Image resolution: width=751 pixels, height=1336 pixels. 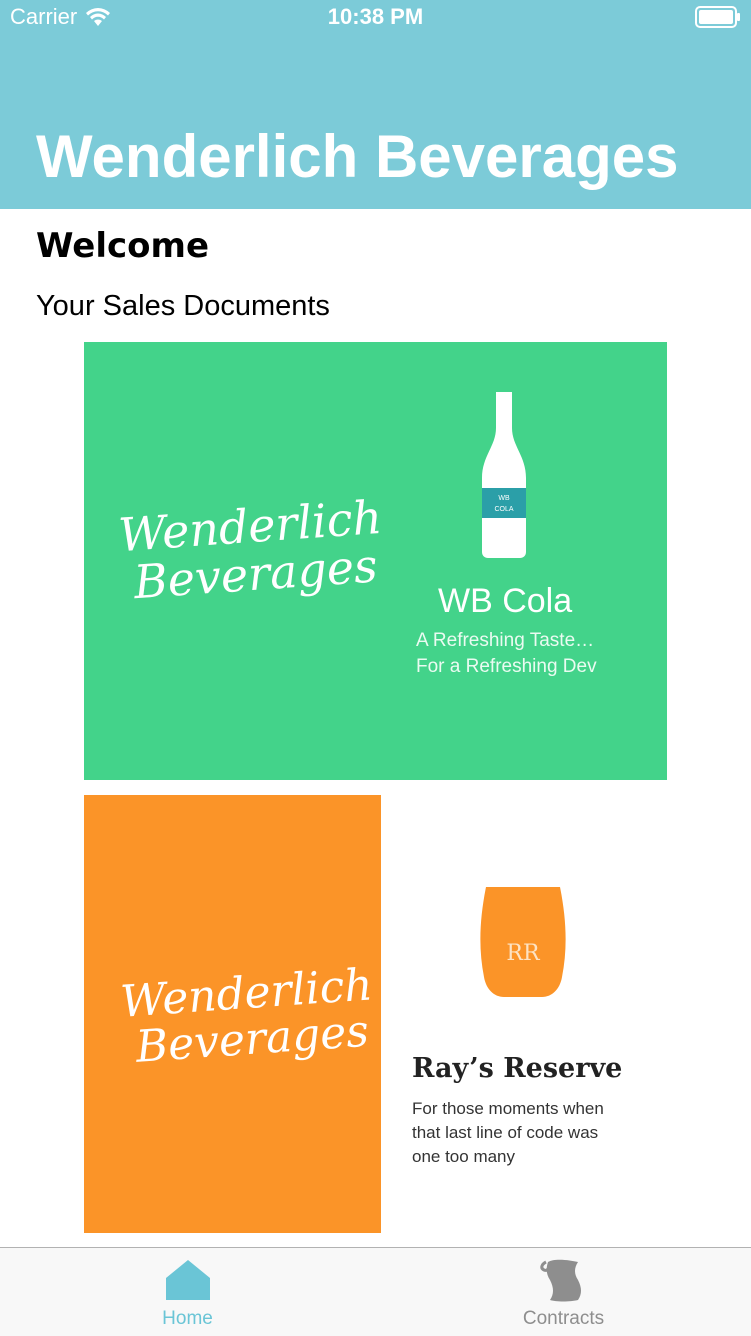 I want to click on battery-icon, so click(x=717, y=17).